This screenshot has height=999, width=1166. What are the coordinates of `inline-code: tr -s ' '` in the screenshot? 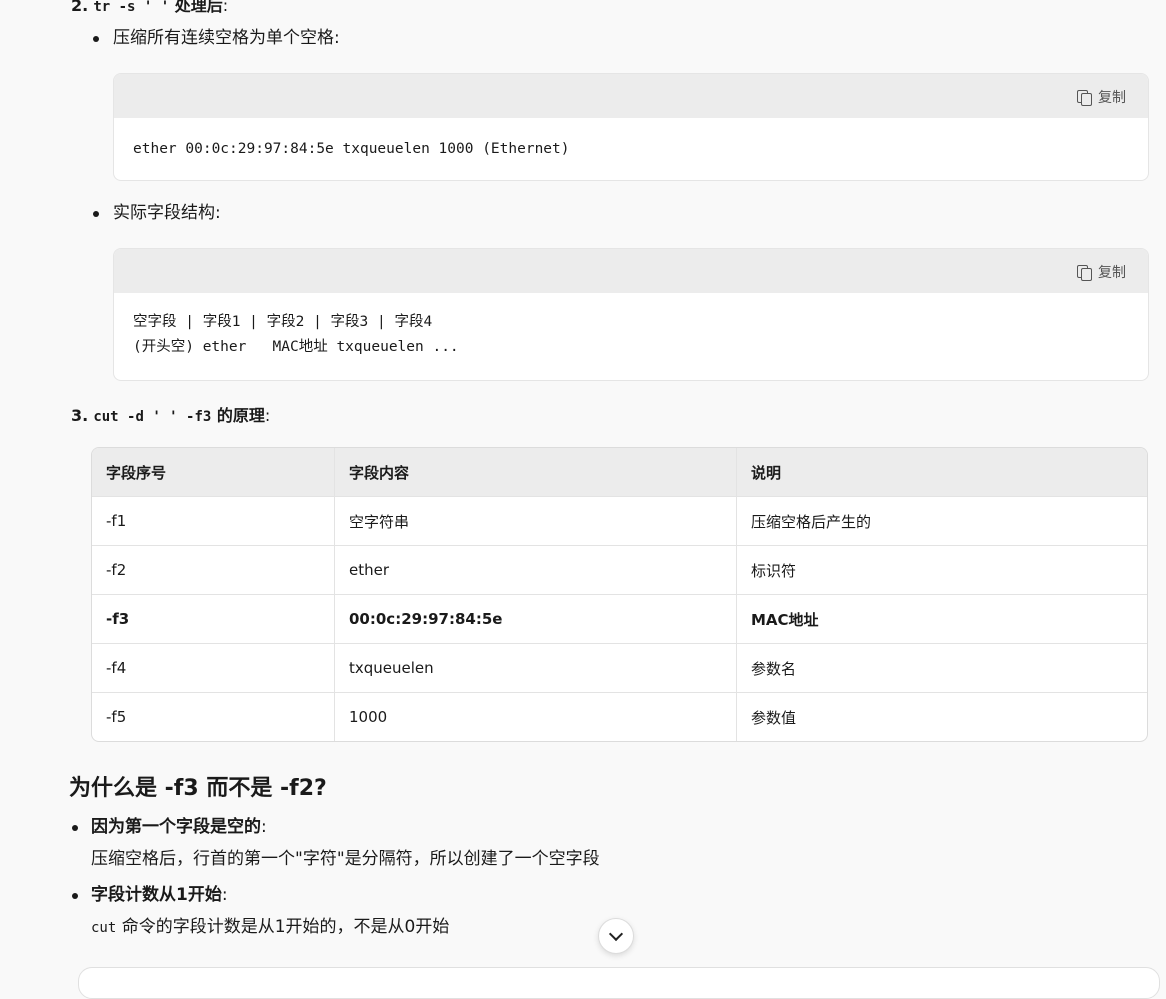 It's located at (131, 7).